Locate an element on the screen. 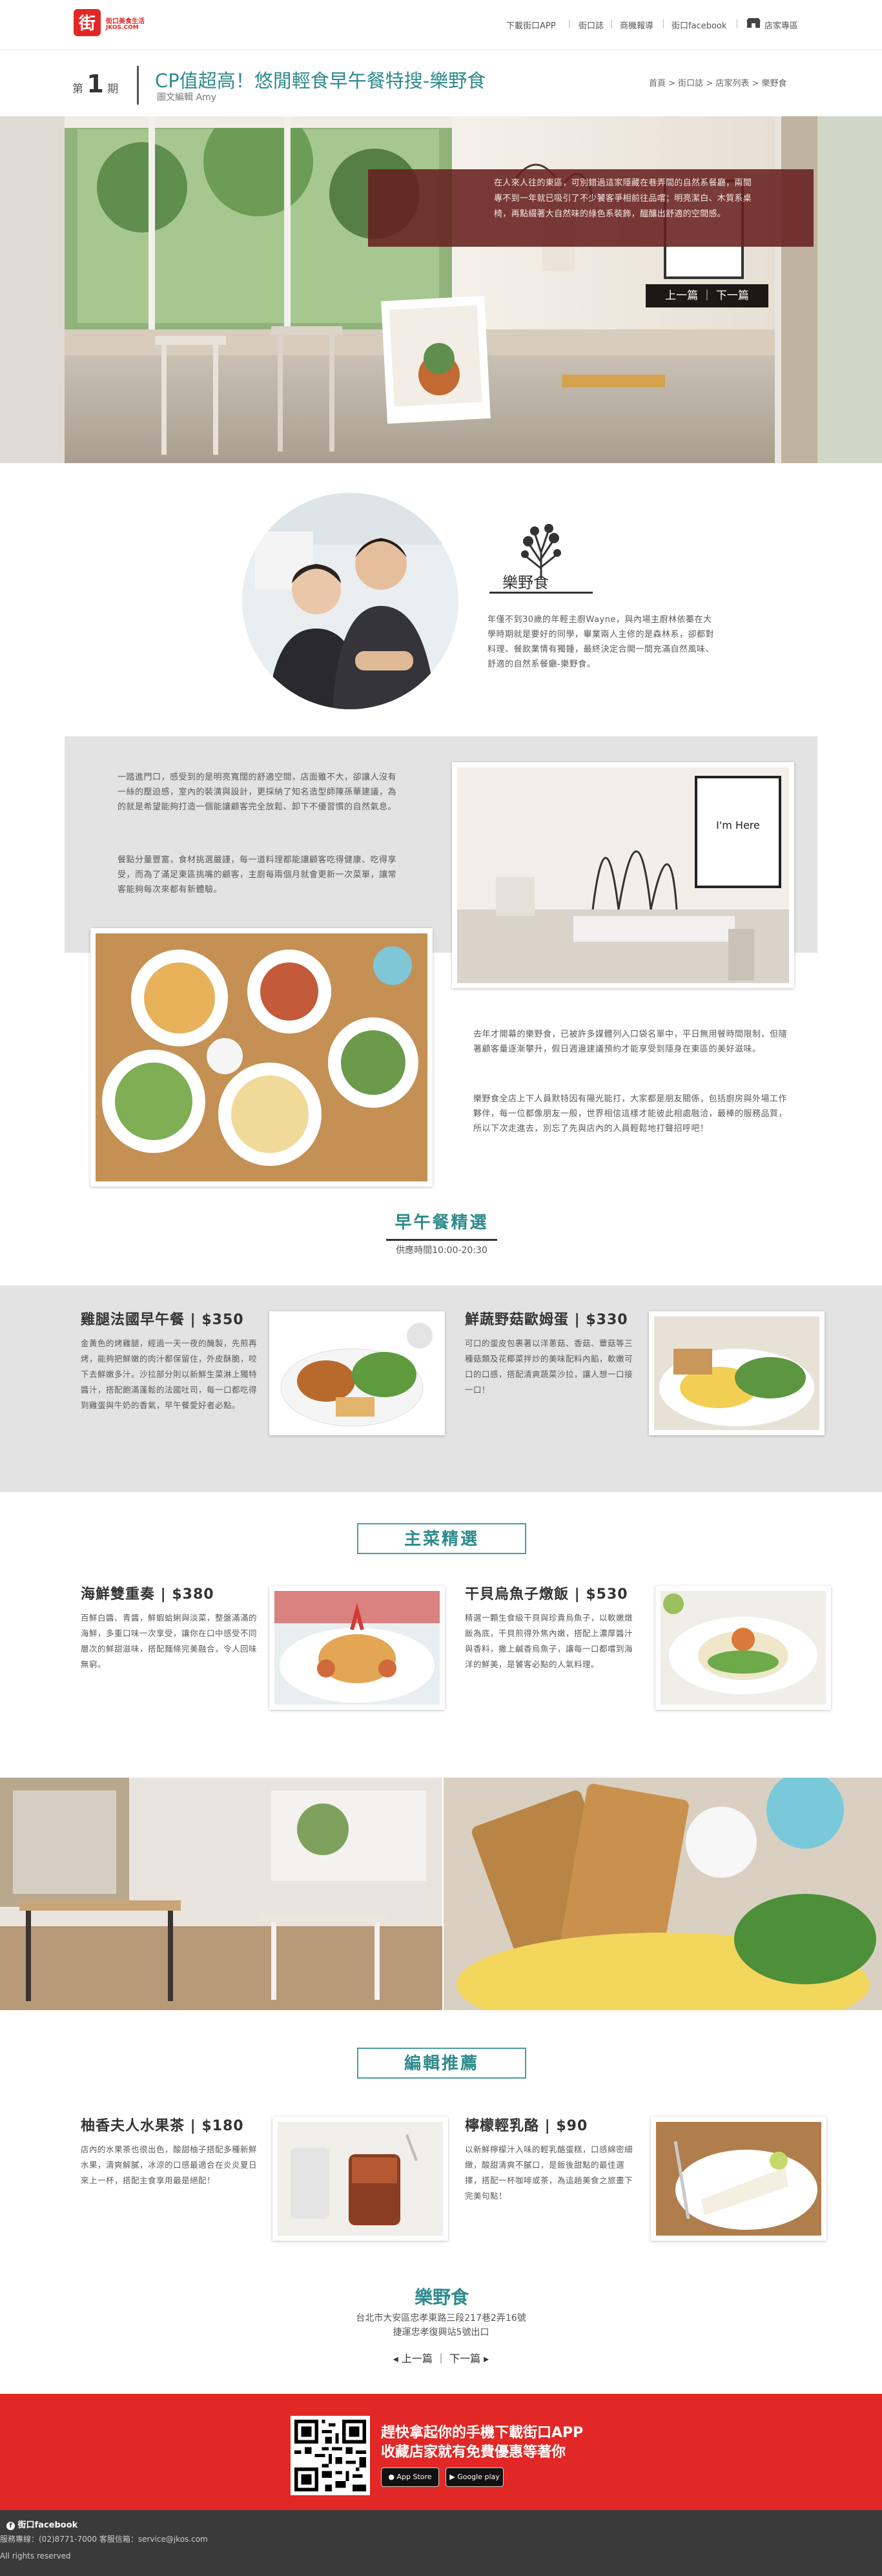  store-name: 樂野食 is located at coordinates (442, 2297).